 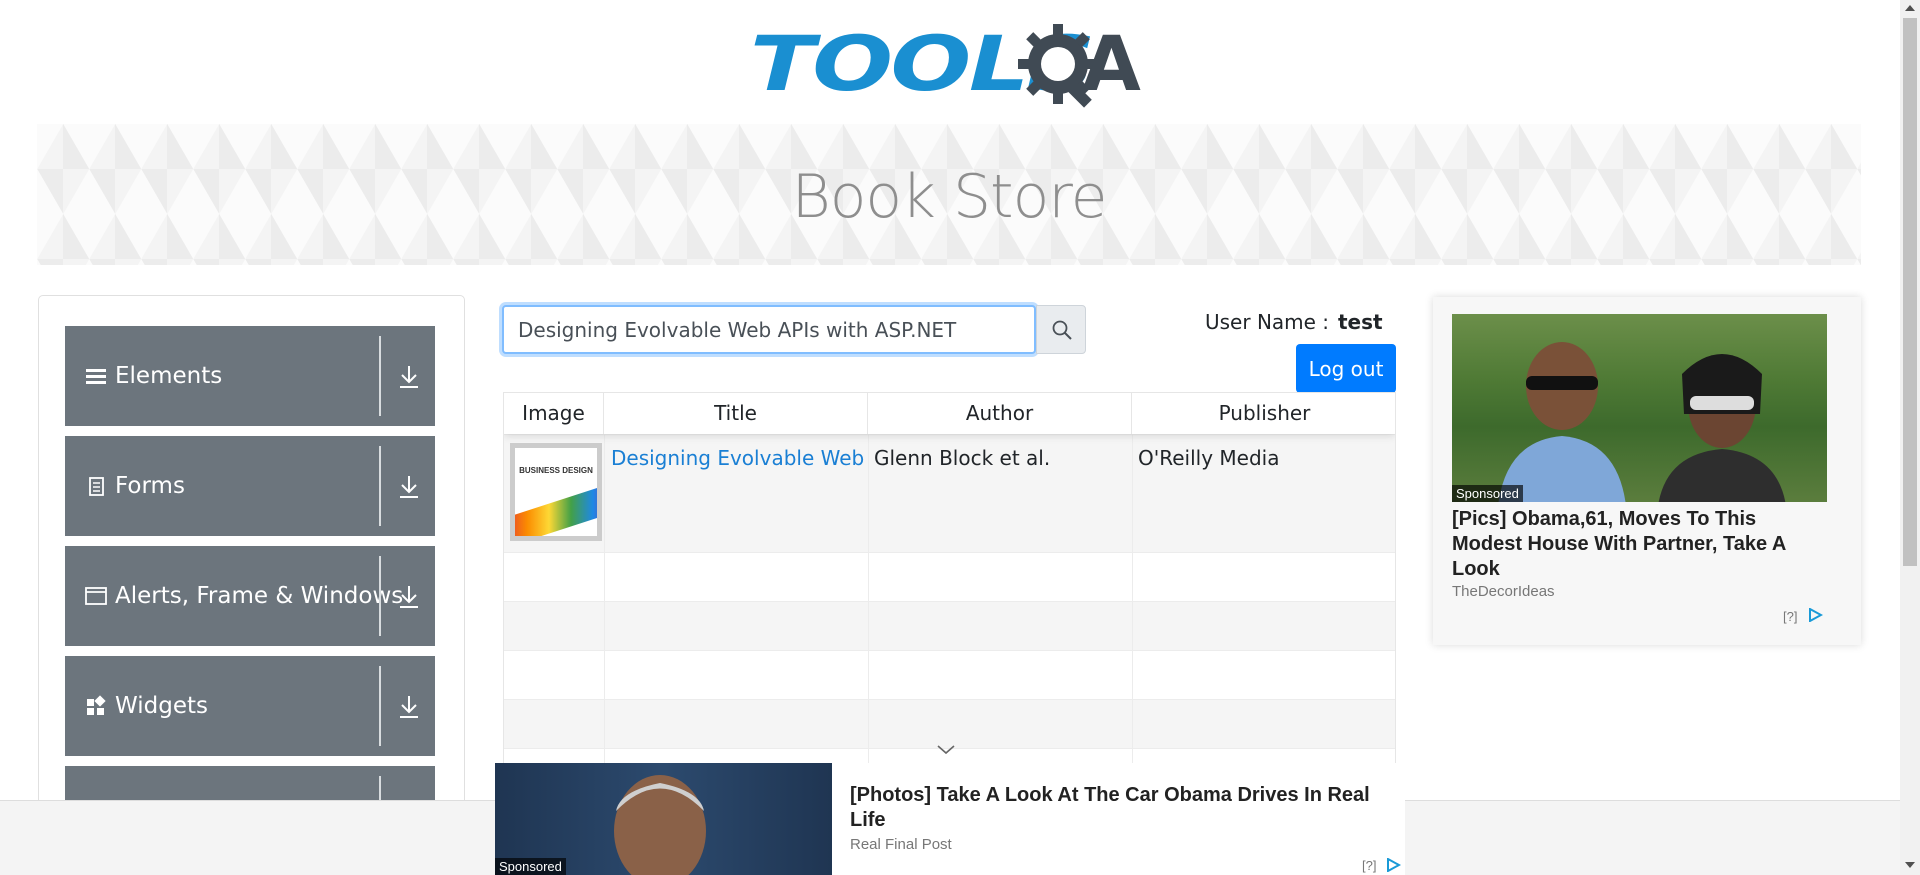 I want to click on ad-photo-woman, so click(x=1722, y=428).